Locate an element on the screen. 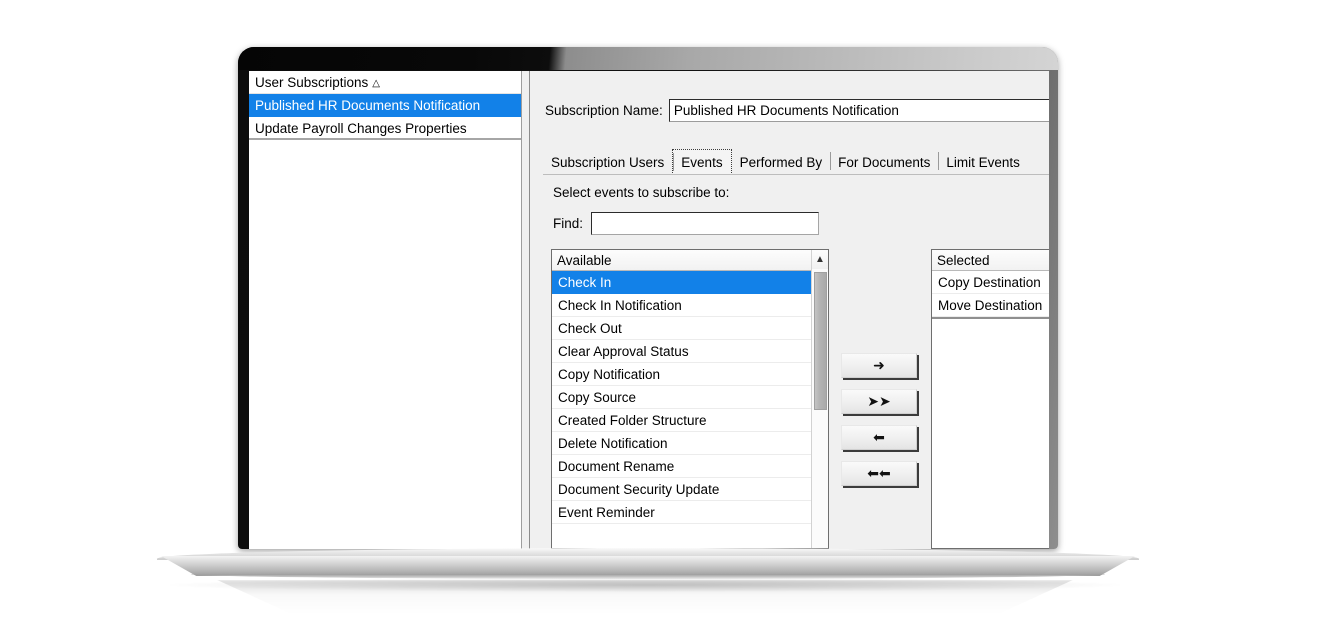 Image resolution: width=1323 pixels, height=631 pixels. find-row: Find: is located at coordinates (686, 223).